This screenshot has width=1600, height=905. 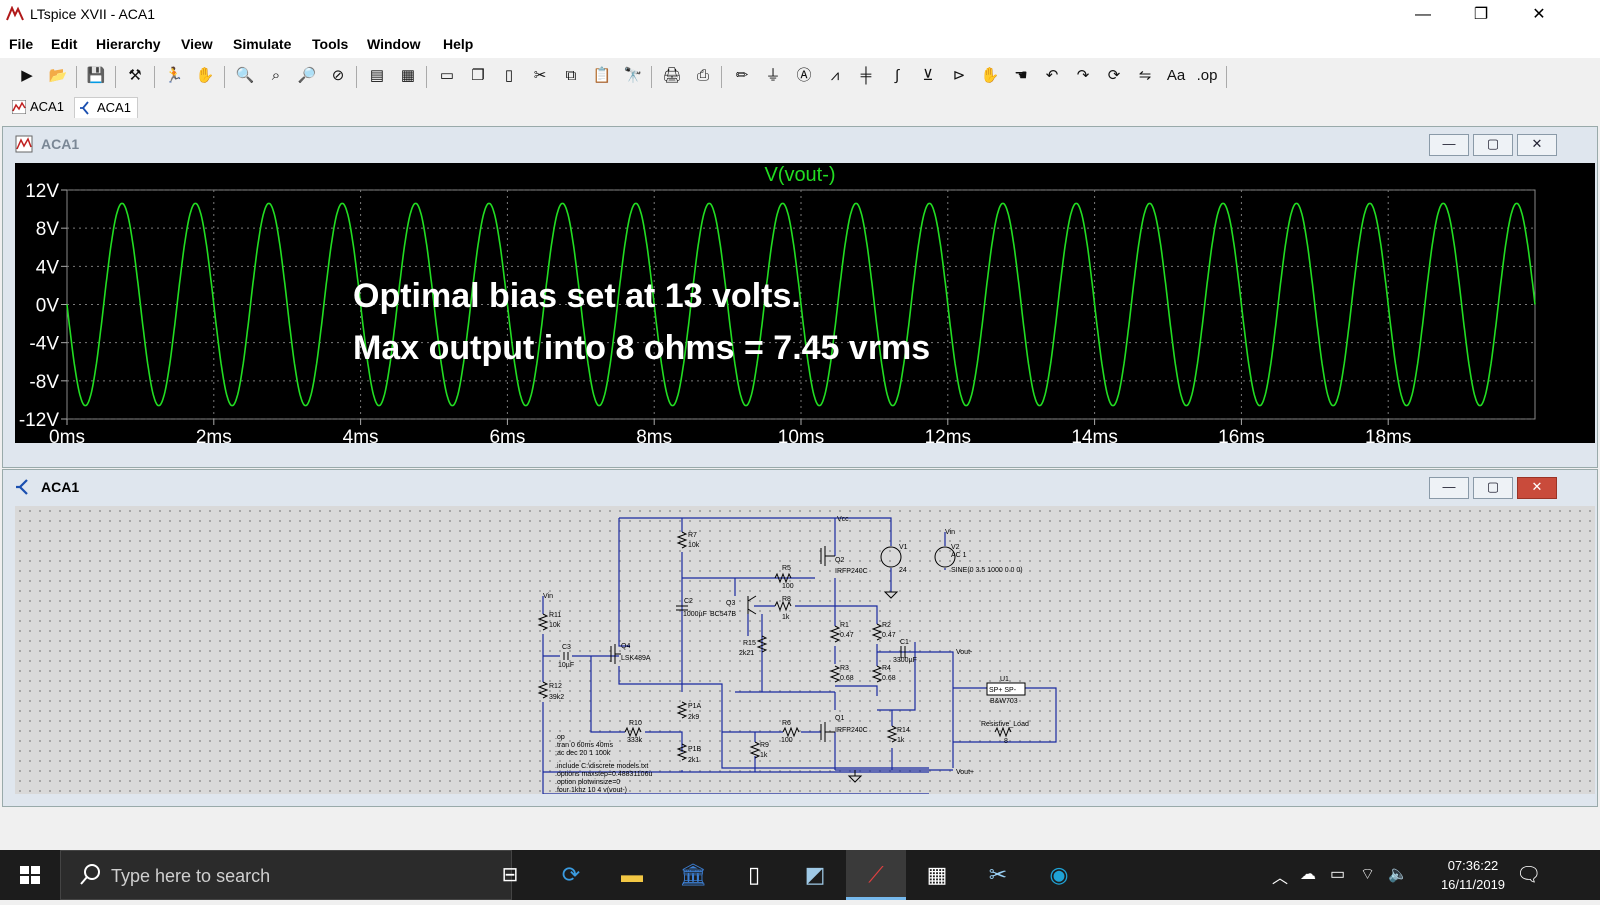 I want to click on autorange-icon: ▤, so click(x=377, y=76).